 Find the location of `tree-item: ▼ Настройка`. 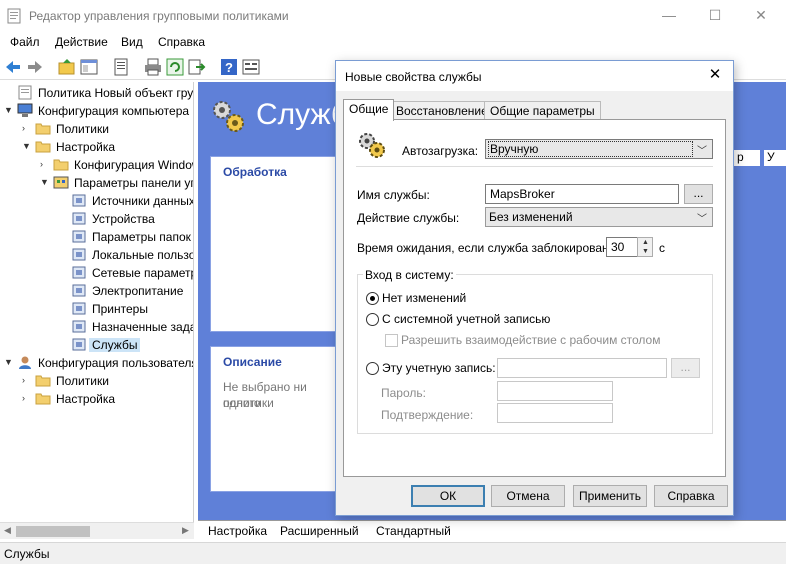

tree-item: ▼ Настройка is located at coordinates (107, 147).